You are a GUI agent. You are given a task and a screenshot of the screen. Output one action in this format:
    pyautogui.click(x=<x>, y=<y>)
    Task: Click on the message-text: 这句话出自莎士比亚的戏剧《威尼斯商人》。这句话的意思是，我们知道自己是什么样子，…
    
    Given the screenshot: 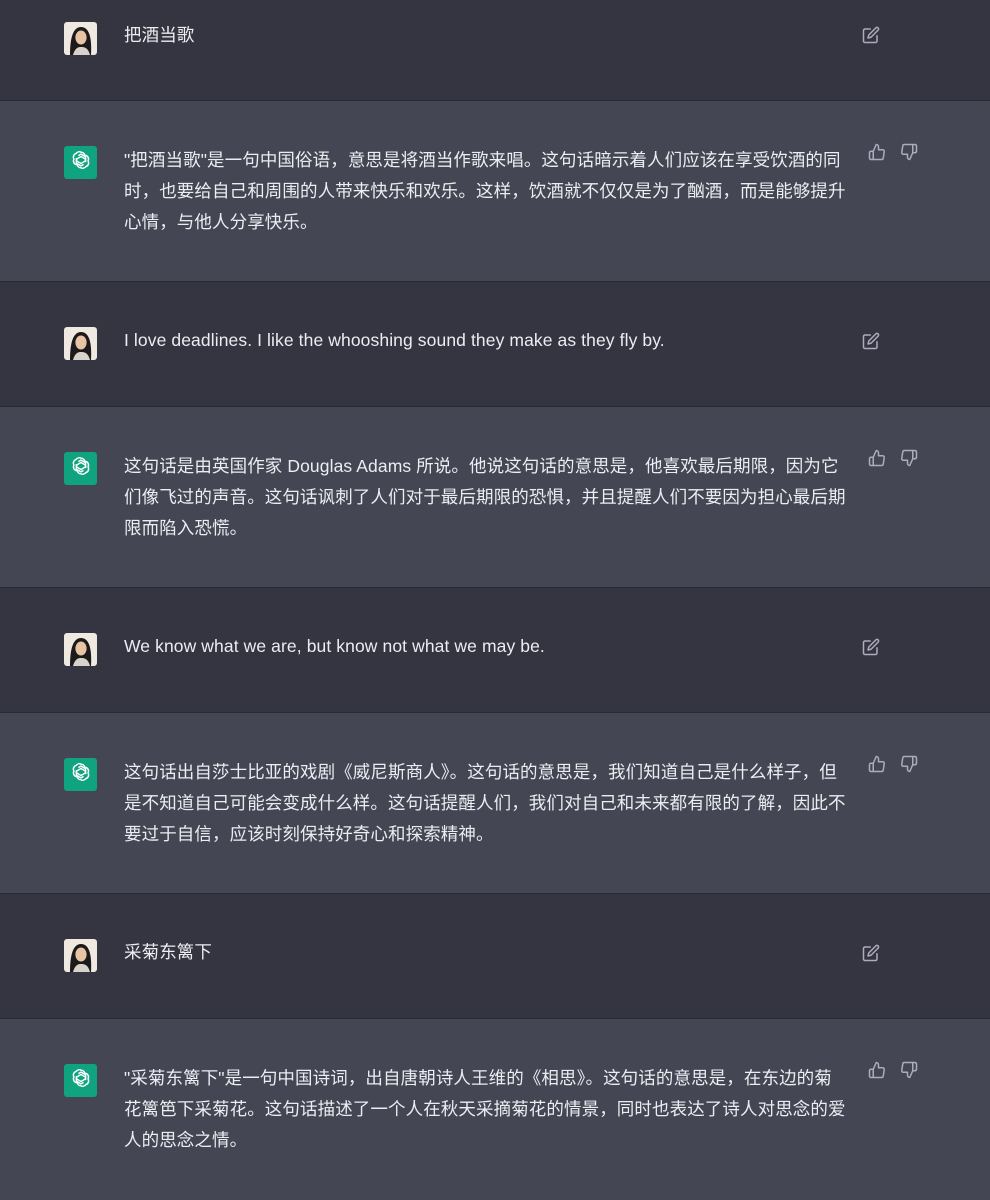 What is the action you would take?
    pyautogui.click(x=485, y=802)
    